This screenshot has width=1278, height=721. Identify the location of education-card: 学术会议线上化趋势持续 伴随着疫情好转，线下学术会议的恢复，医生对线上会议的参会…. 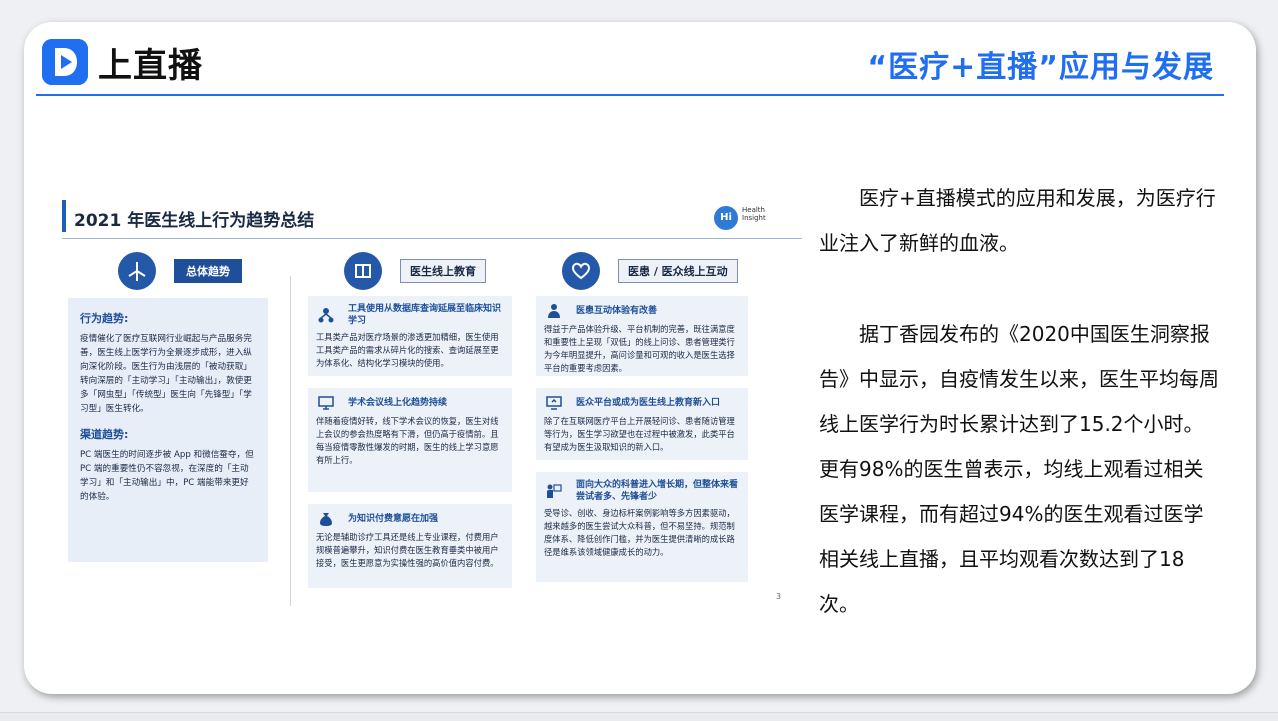
(410, 440).